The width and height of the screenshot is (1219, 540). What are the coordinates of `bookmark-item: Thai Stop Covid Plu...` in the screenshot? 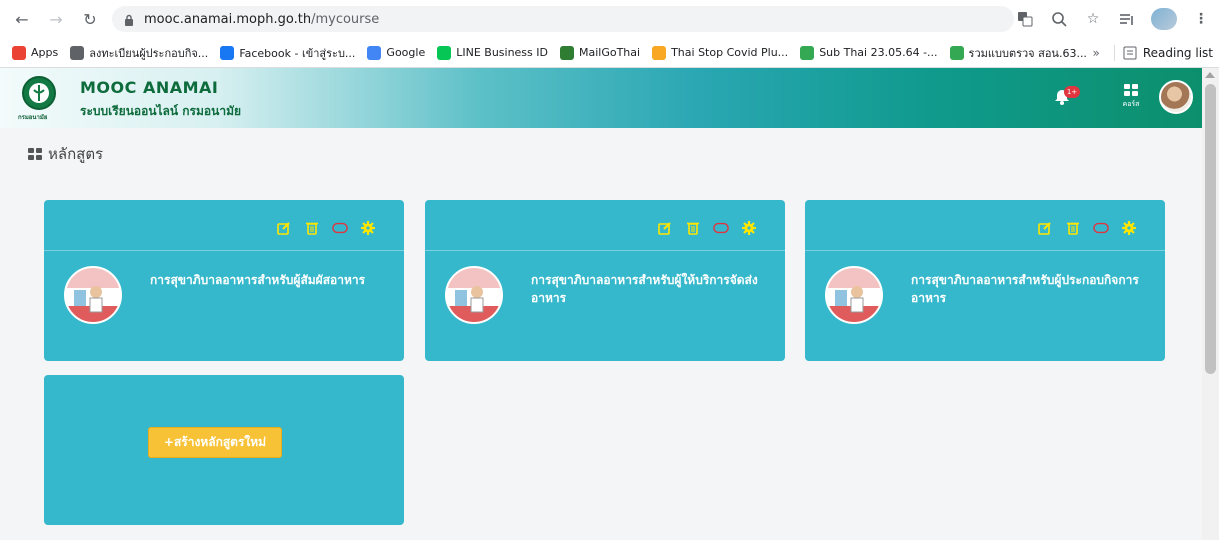 It's located at (720, 52).